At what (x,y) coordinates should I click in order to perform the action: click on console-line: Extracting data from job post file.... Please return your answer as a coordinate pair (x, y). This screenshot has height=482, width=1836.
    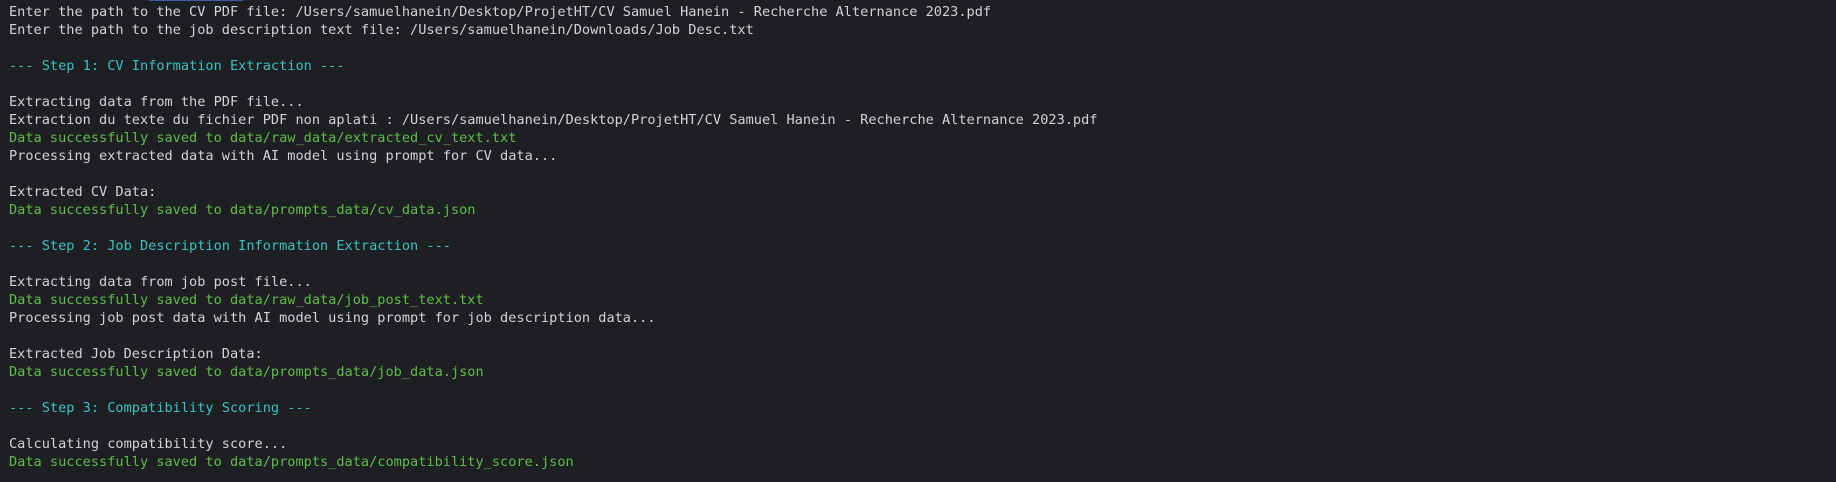
    Looking at the image, I should click on (160, 282).